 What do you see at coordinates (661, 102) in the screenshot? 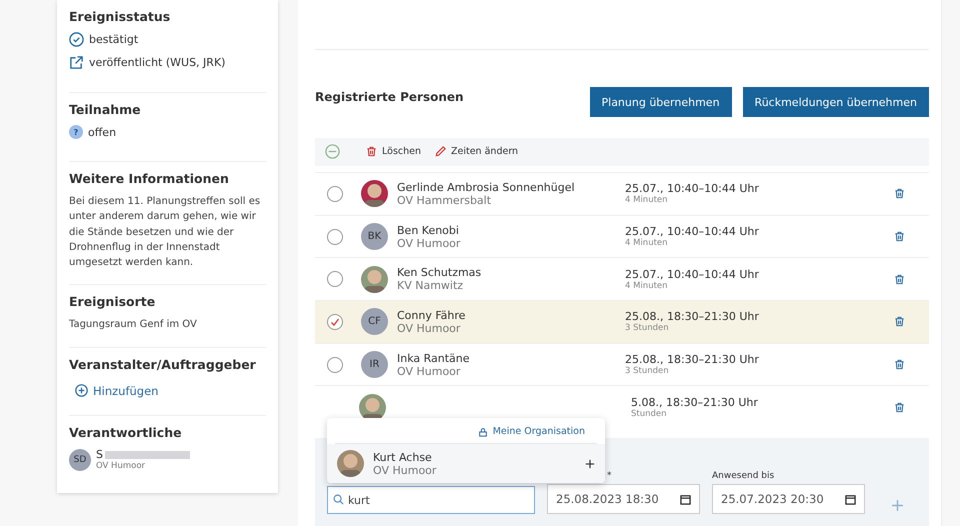
I see `action-button: Planung übernehmen` at bounding box center [661, 102].